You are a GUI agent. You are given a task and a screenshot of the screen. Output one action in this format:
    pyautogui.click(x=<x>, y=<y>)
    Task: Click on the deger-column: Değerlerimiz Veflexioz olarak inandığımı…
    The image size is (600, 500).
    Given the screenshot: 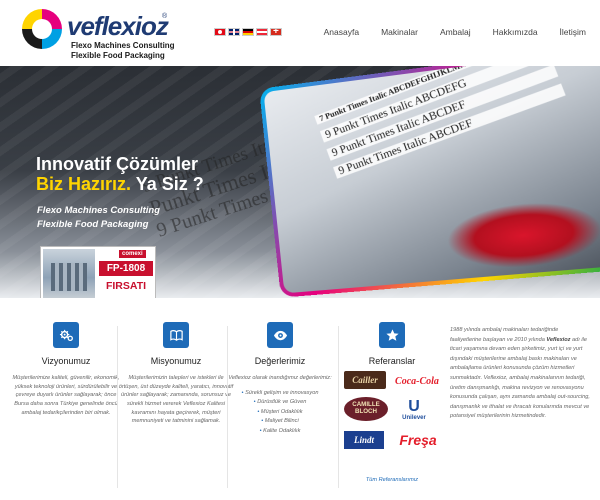 What is the action you would take?
    pyautogui.click(x=280, y=379)
    